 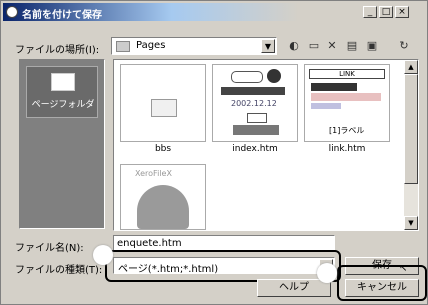 I want to click on file-item-image: XeroFileX, so click(x=163, y=197).